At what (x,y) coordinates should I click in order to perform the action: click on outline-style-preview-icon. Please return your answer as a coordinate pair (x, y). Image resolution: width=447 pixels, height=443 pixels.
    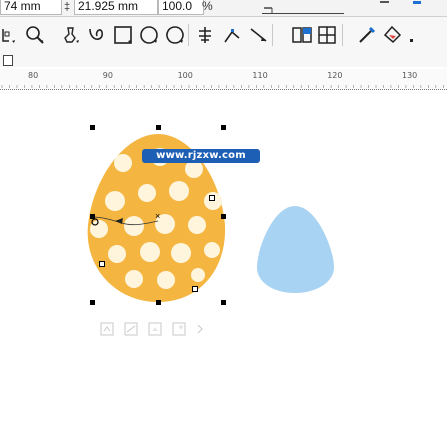
    Looking at the image, I should click on (268, 10).